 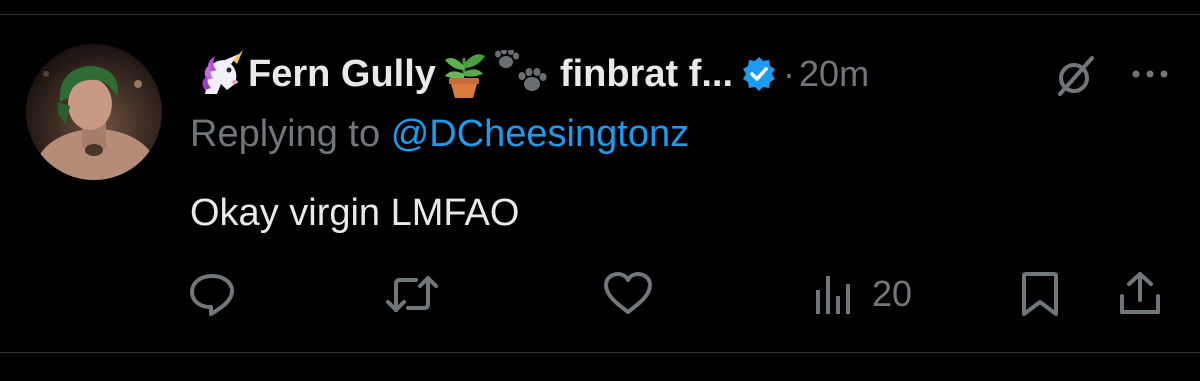 What do you see at coordinates (1150, 76) in the screenshot?
I see `more-options-icon` at bounding box center [1150, 76].